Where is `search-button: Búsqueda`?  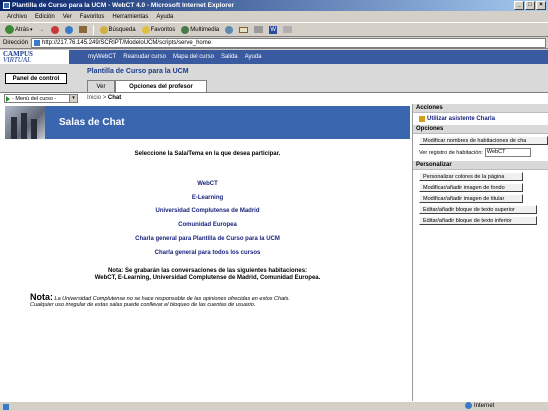
search-button: Búsqueda is located at coordinates (118, 29).